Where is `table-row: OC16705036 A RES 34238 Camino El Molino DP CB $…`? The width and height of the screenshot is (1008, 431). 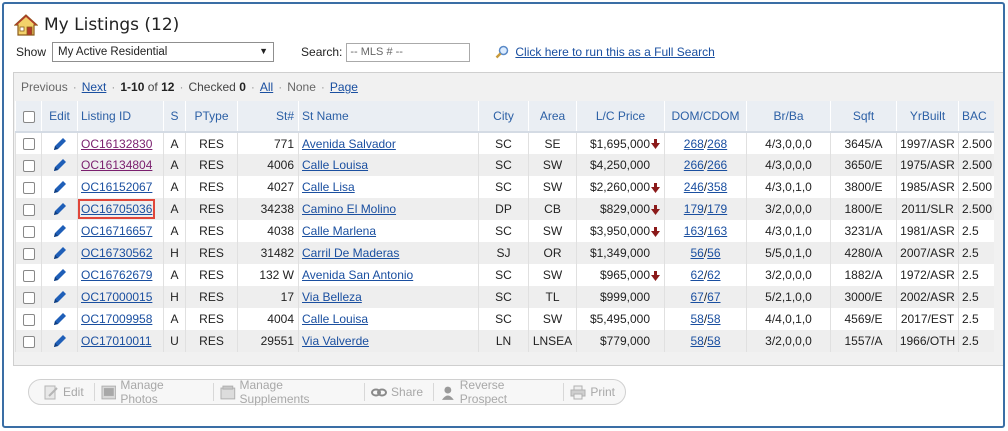 table-row: OC16705036 A RES 34238 Camino El Molino DP CB $… is located at coordinates (504, 209).